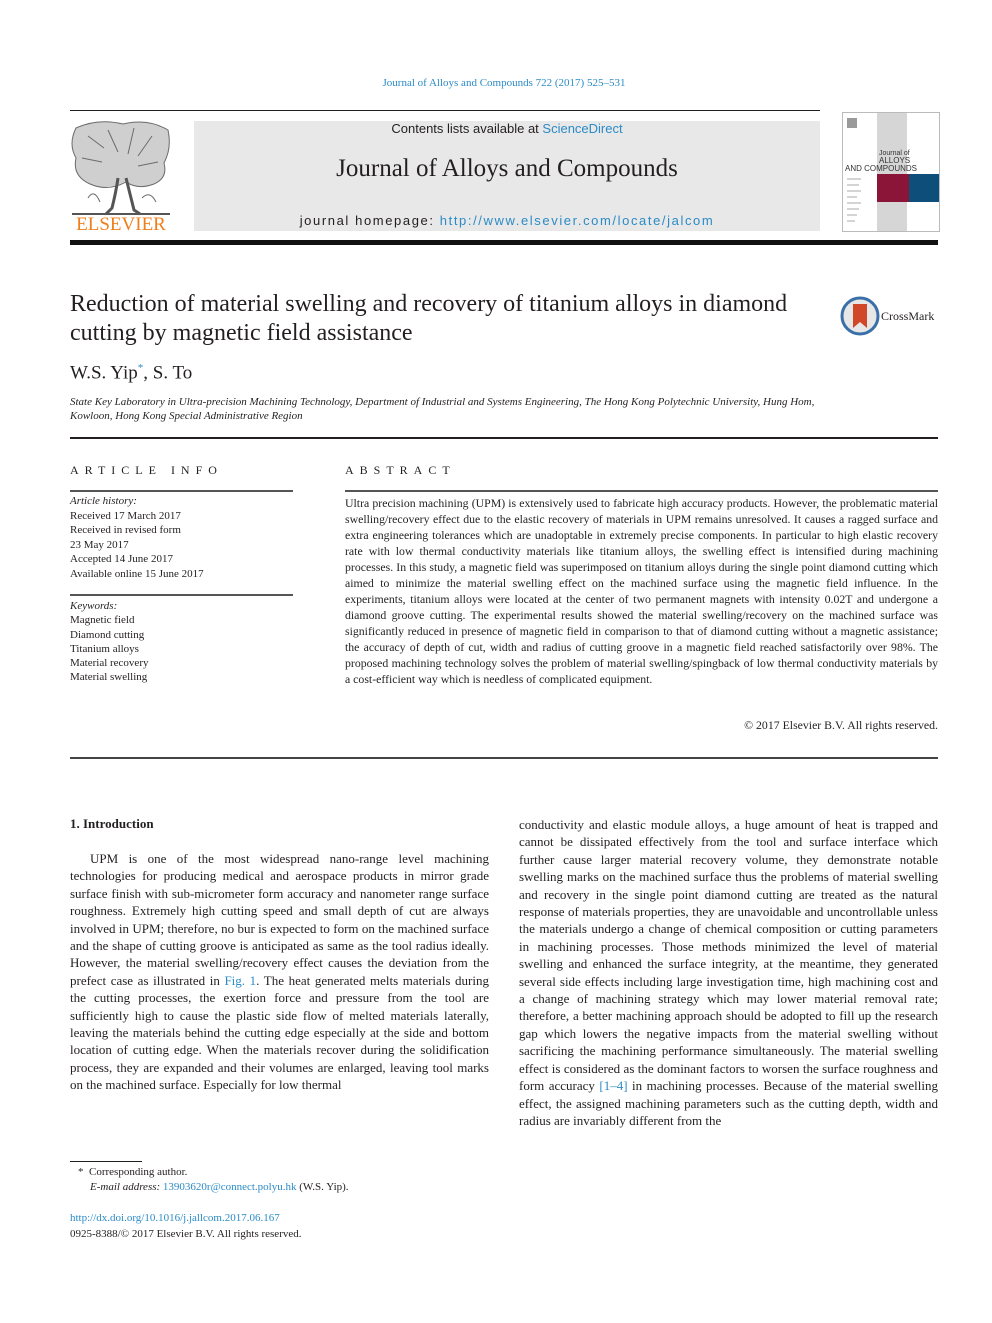  I want to click on journal-cover-icon: Journal of ALLOYS AND COMPOUNDS, so click(892, 172).